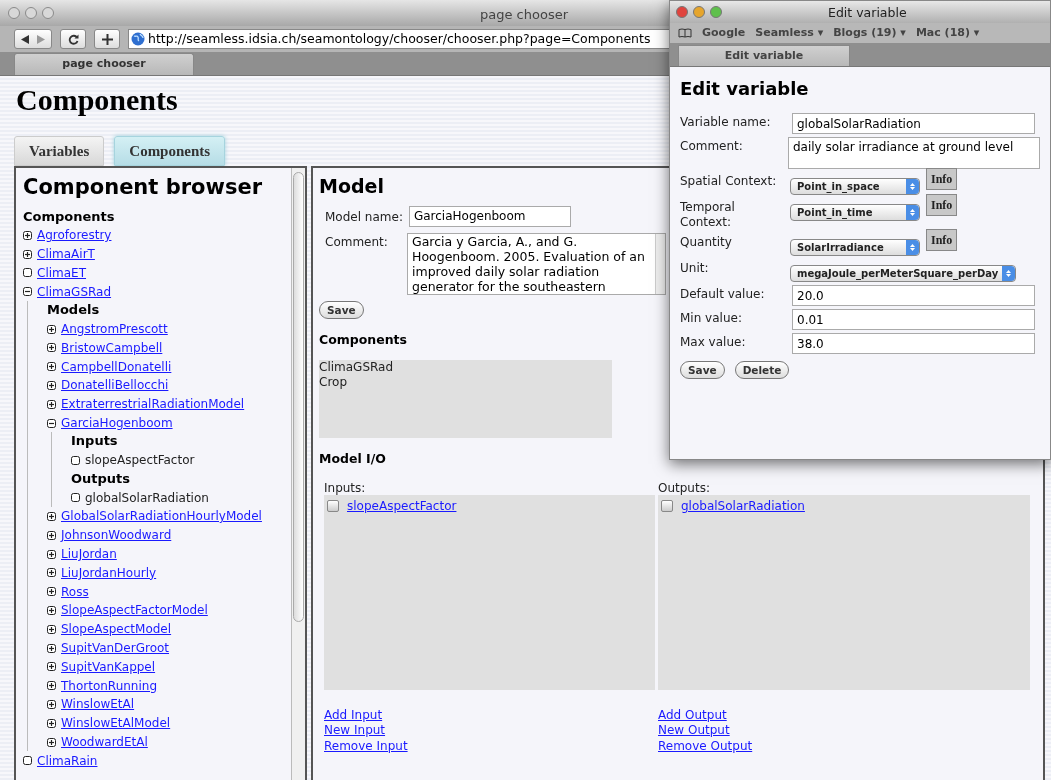 The width and height of the screenshot is (1051, 780). Describe the element at coordinates (74, 235) in the screenshot. I see `tree-link: Agroforestry` at that location.